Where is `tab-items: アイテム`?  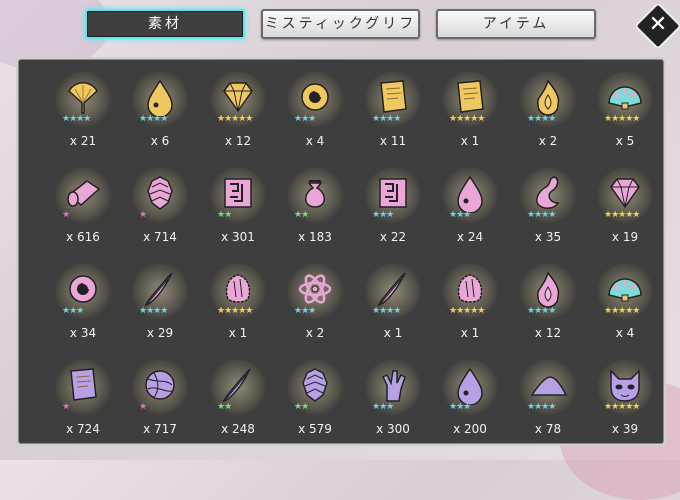
tab-items: アイテム is located at coordinates (516, 24).